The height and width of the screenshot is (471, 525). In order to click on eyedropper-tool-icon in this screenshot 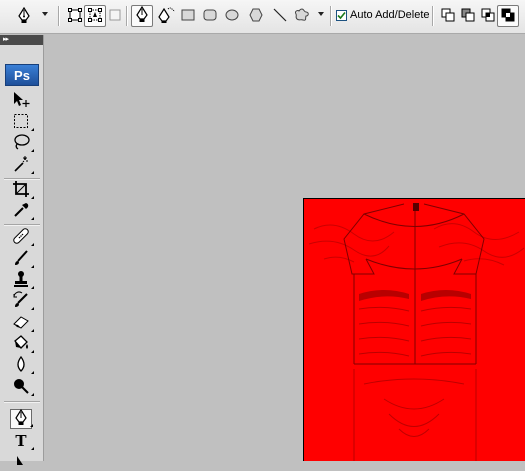, I will do `click(21, 211)`.